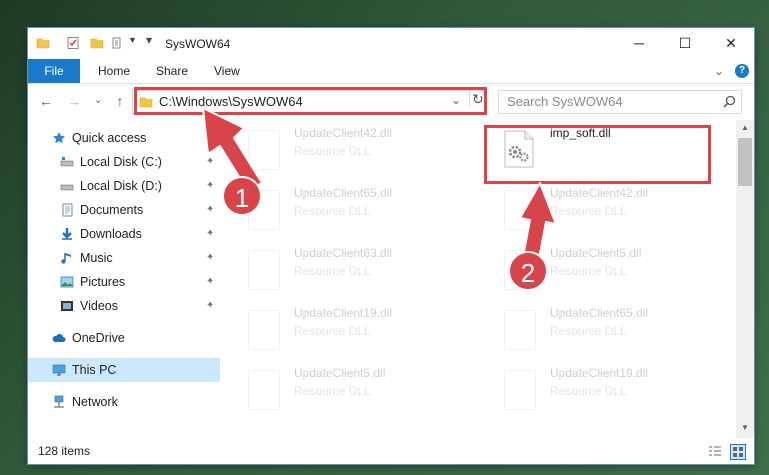 This screenshot has height=475, width=769. Describe the element at coordinates (119, 43) in the screenshot. I see `customize-toolbar-icon` at that location.